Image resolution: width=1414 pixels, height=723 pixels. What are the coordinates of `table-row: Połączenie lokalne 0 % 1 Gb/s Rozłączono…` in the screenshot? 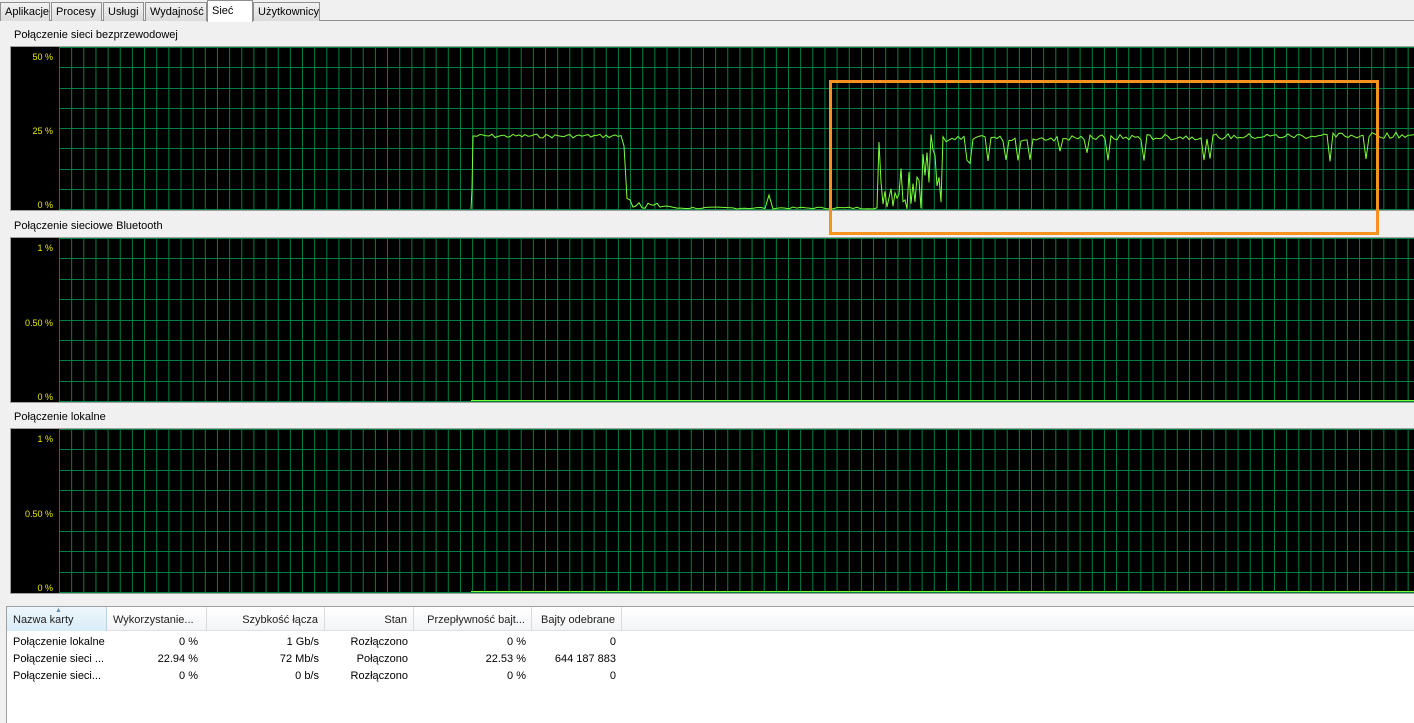 It's located at (317, 642).